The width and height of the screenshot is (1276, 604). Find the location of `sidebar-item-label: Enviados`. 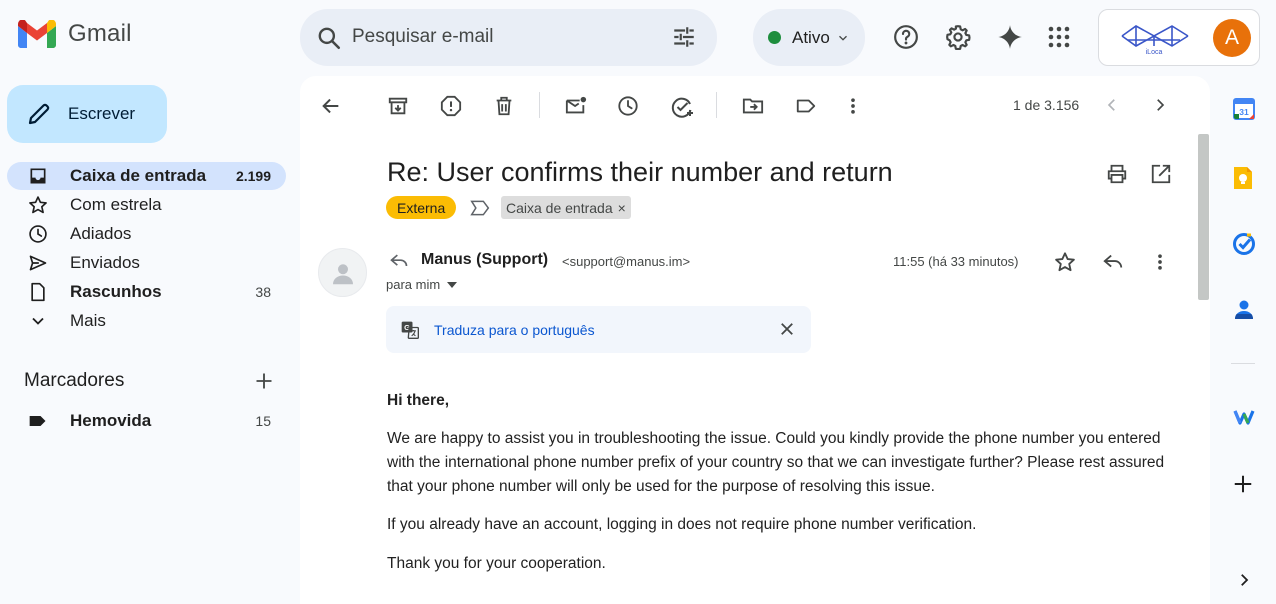

sidebar-item-label: Enviados is located at coordinates (105, 262).